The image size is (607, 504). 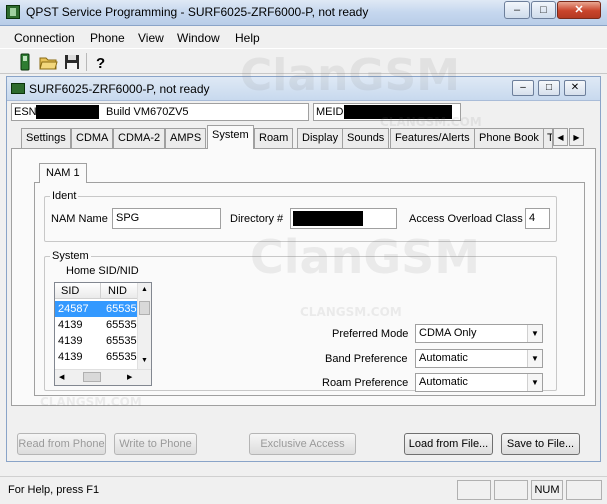 What do you see at coordinates (537, 218) in the screenshot?
I see `access-overload-class-input: 4` at bounding box center [537, 218].